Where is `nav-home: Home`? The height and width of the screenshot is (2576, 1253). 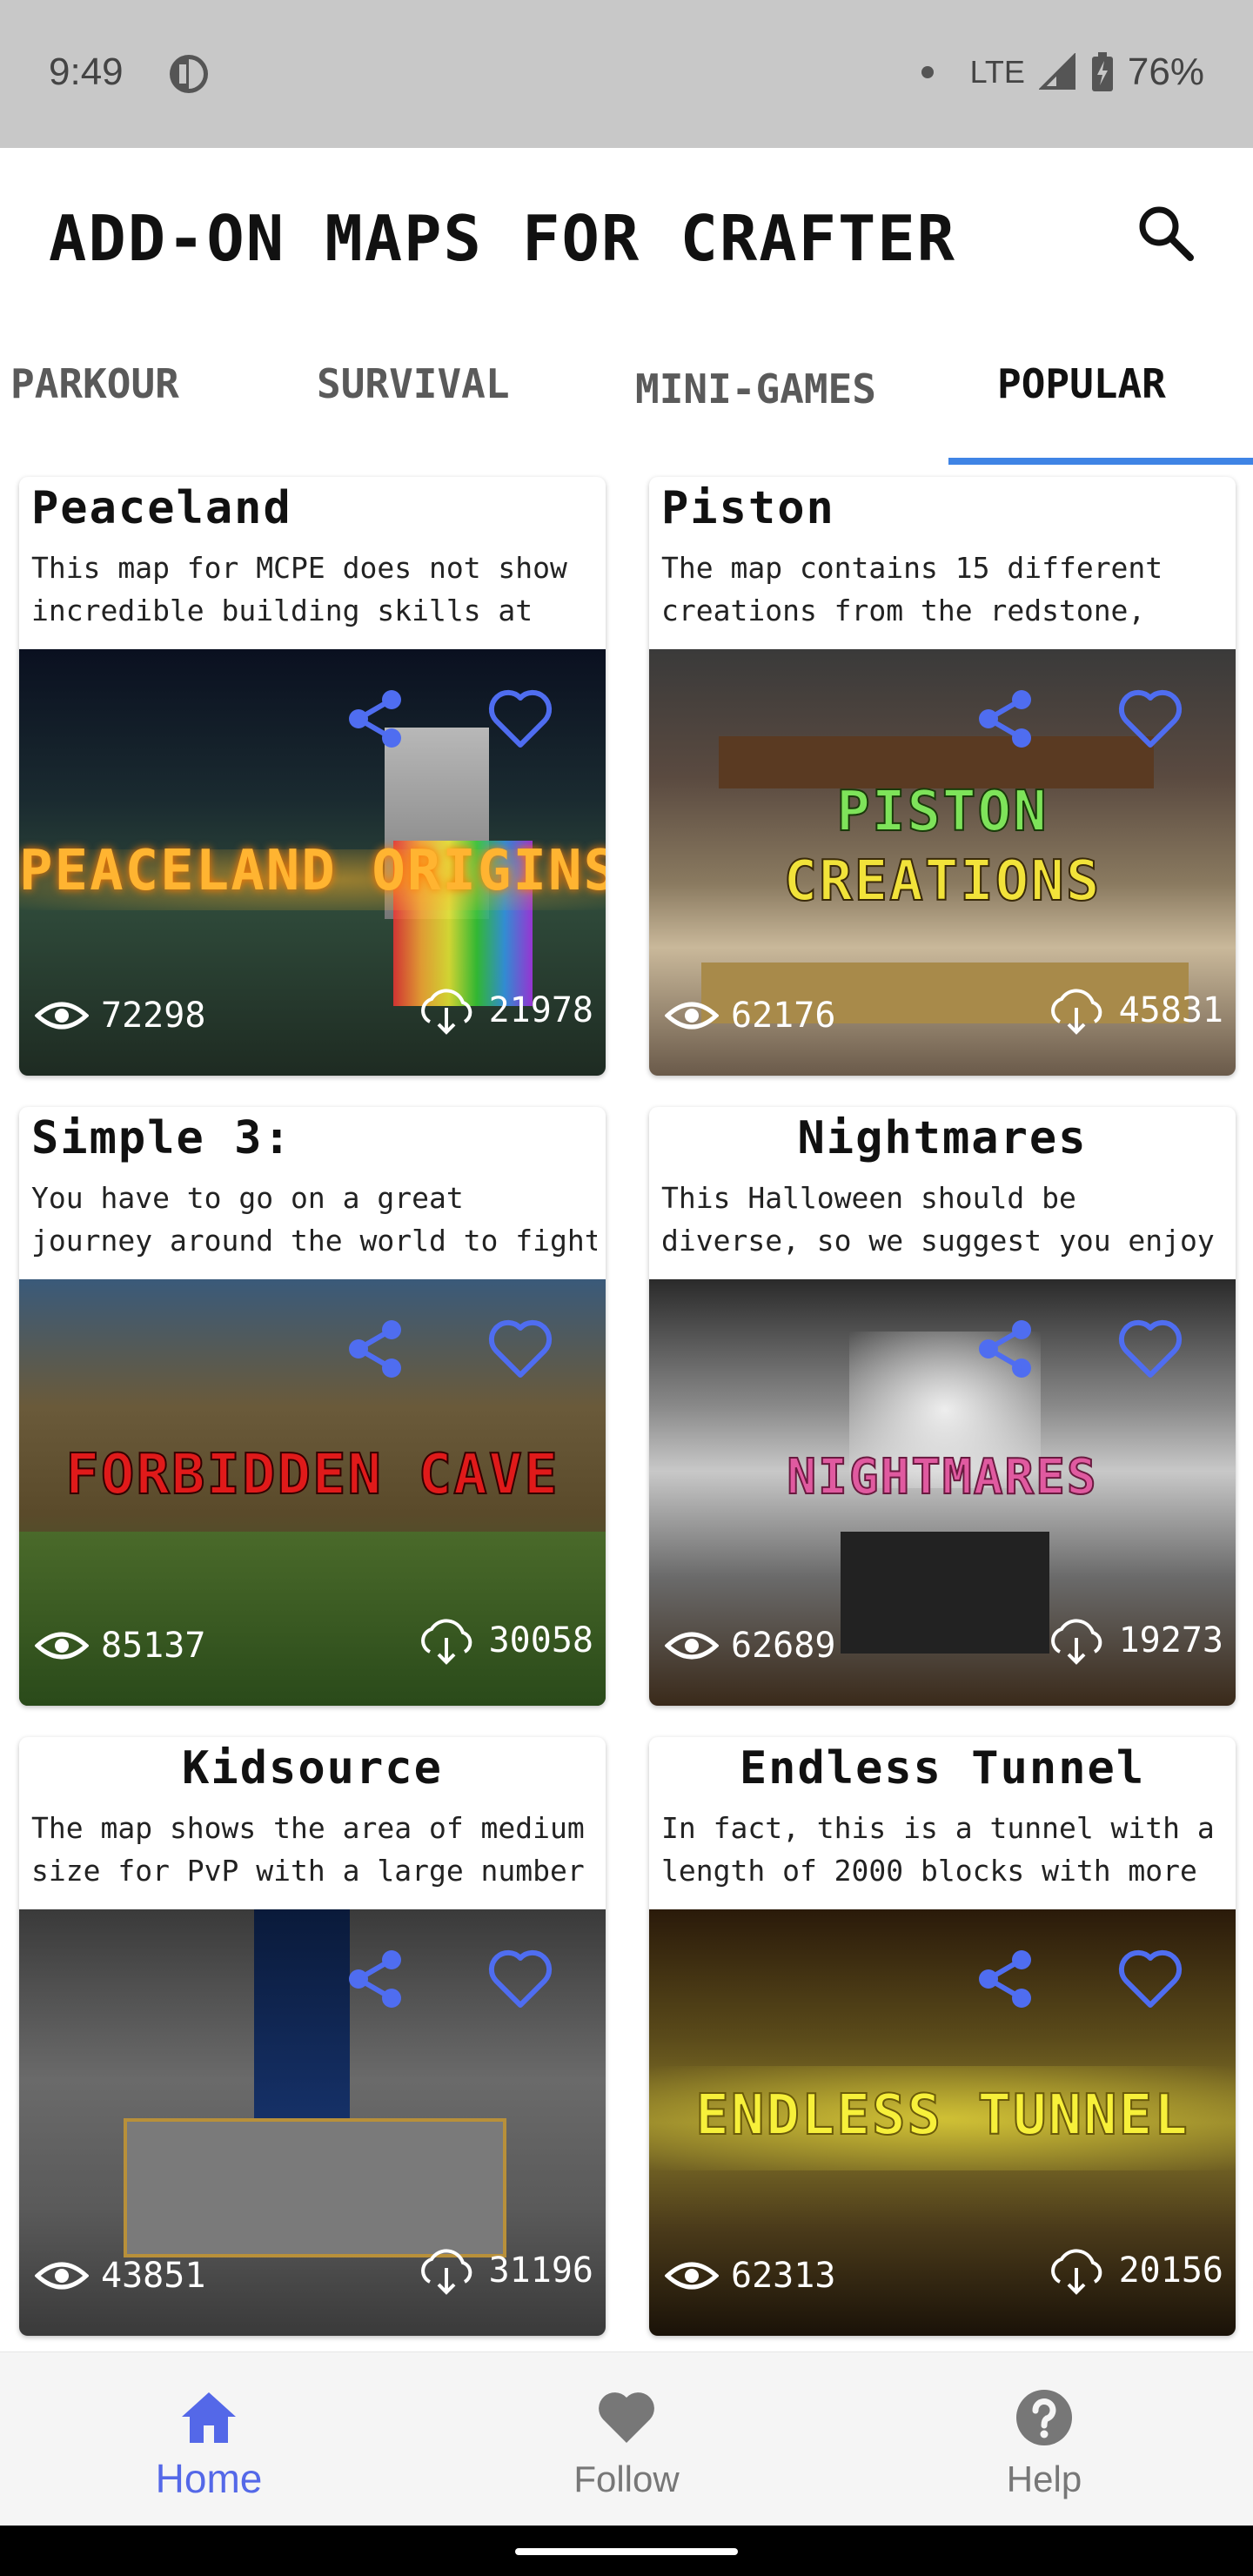 nav-home: Home is located at coordinates (209, 2439).